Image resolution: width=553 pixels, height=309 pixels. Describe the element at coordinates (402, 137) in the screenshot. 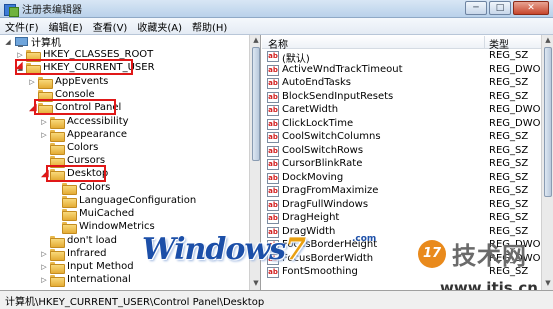

I see `value-row: ab CoolSwitchColumns REG_SZ` at that location.